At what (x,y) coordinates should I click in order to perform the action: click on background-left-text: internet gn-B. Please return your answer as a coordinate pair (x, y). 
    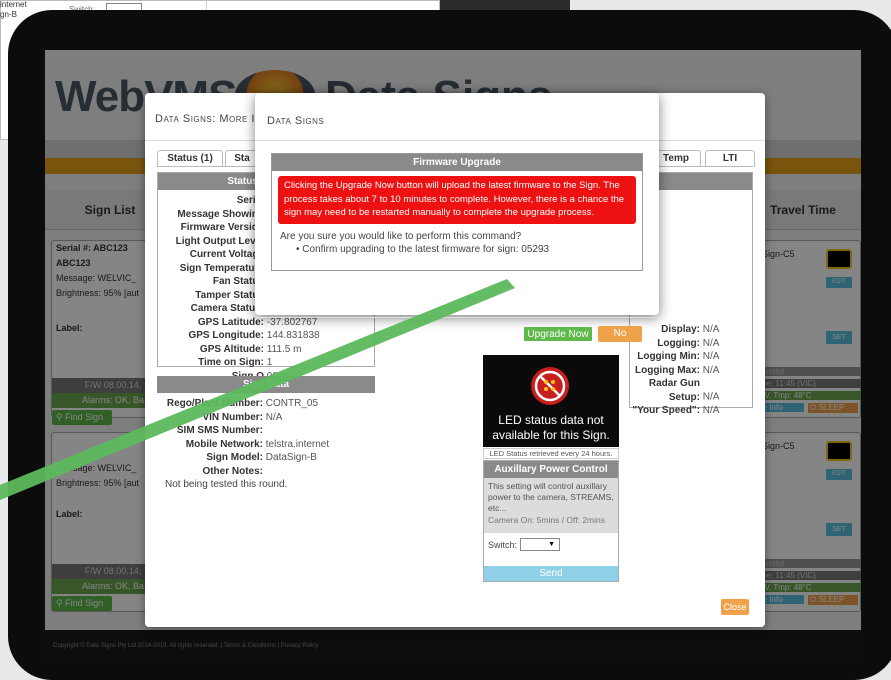
    Looking at the image, I should click on (13, 10).